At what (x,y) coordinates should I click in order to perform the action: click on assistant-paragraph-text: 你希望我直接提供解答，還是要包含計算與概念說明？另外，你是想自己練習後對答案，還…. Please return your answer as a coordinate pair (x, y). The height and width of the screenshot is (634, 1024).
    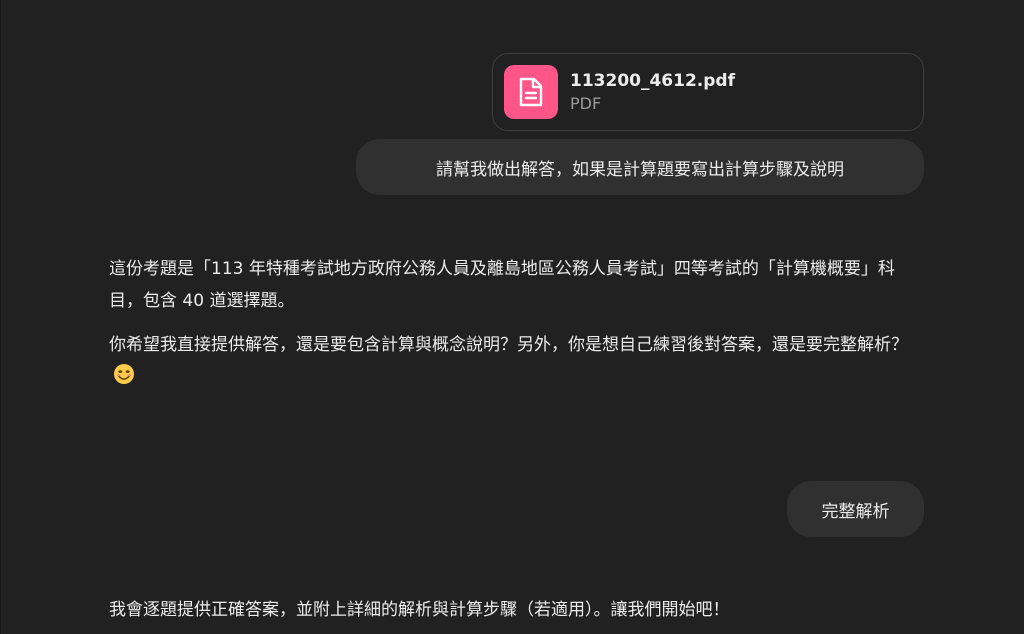
    Looking at the image, I should click on (508, 345).